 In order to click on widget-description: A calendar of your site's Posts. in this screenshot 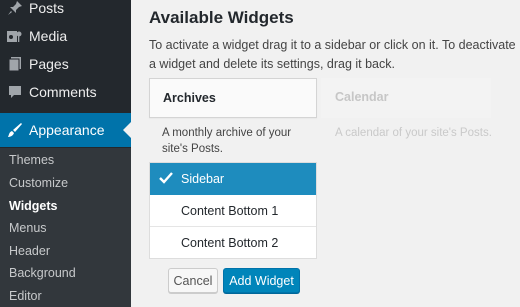, I will do `click(413, 133)`.